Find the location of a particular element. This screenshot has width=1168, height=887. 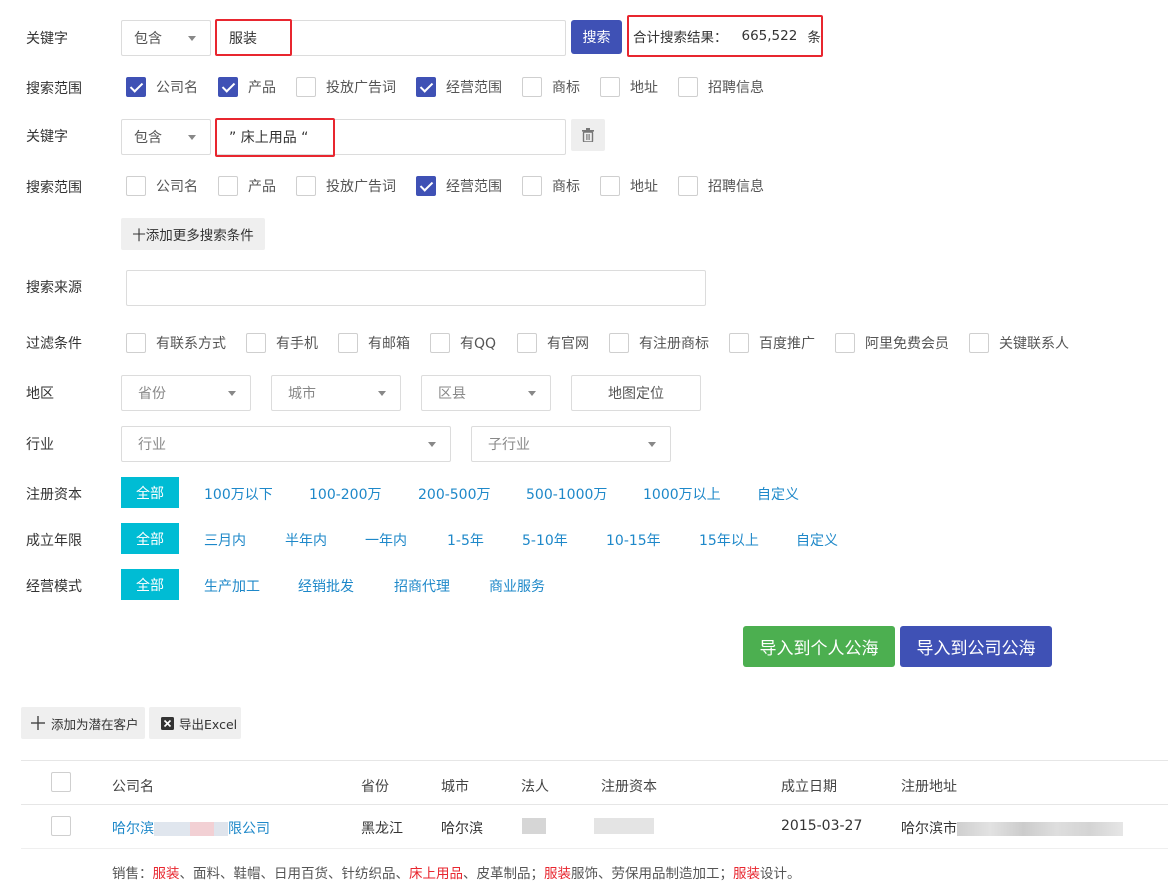

capital-option: 100-200万 is located at coordinates (345, 494).